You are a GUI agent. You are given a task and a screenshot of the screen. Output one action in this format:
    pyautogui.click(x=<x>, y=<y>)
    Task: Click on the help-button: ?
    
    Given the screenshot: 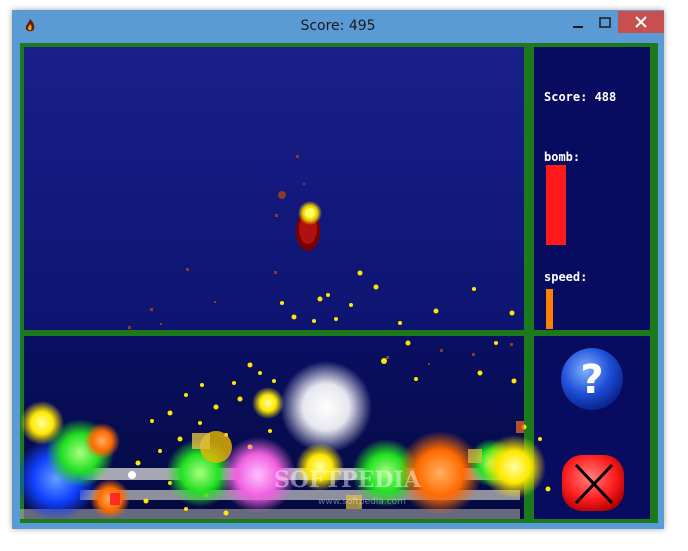 What is the action you would take?
    pyautogui.click(x=592, y=379)
    